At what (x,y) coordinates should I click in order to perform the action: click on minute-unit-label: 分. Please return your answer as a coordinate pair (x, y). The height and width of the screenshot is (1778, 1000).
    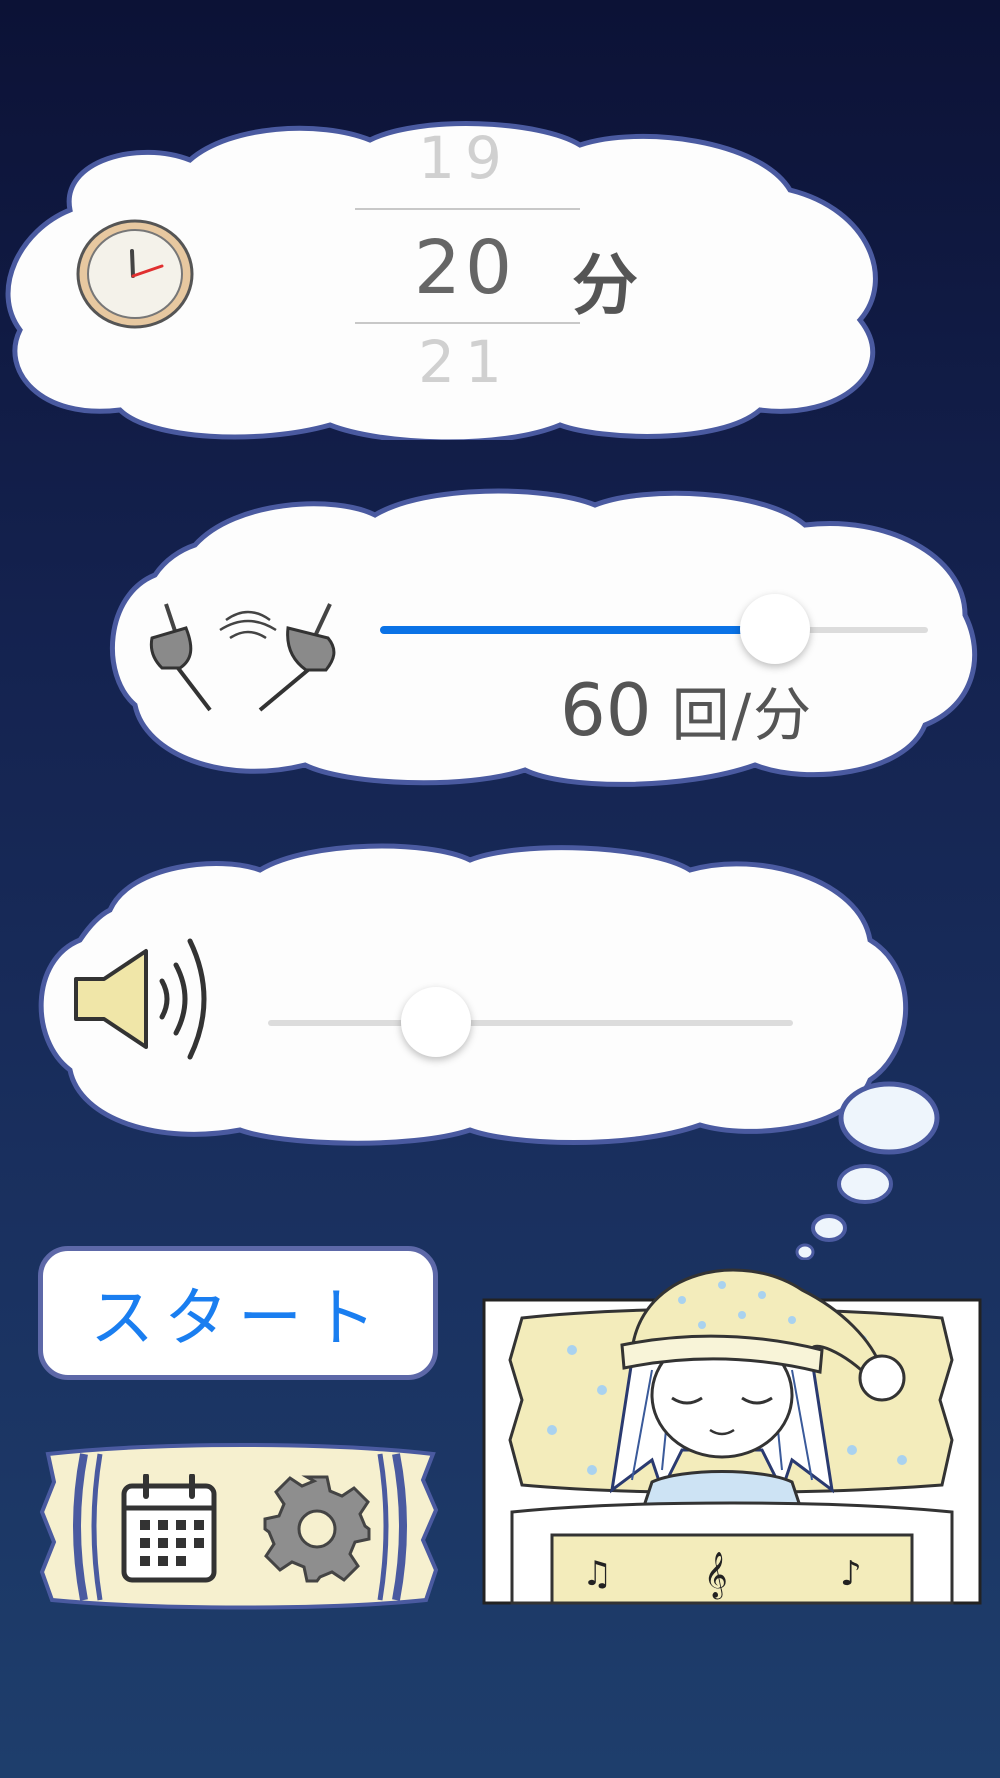
    Looking at the image, I should click on (605, 285).